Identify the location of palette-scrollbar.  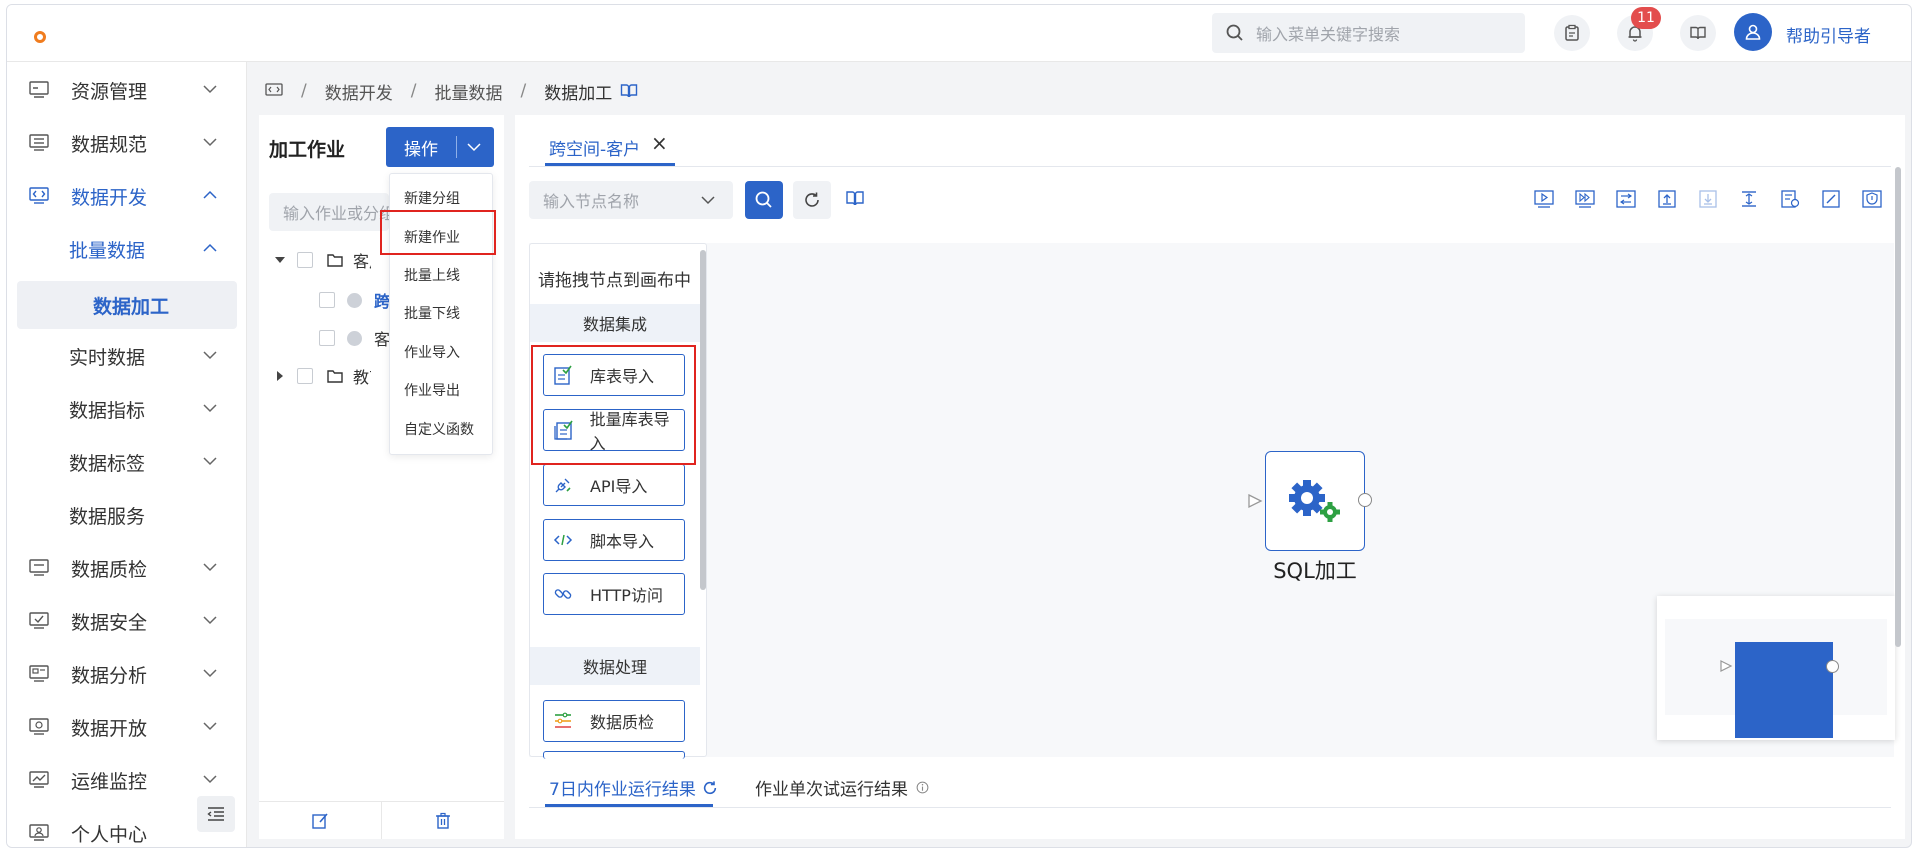
(703, 420).